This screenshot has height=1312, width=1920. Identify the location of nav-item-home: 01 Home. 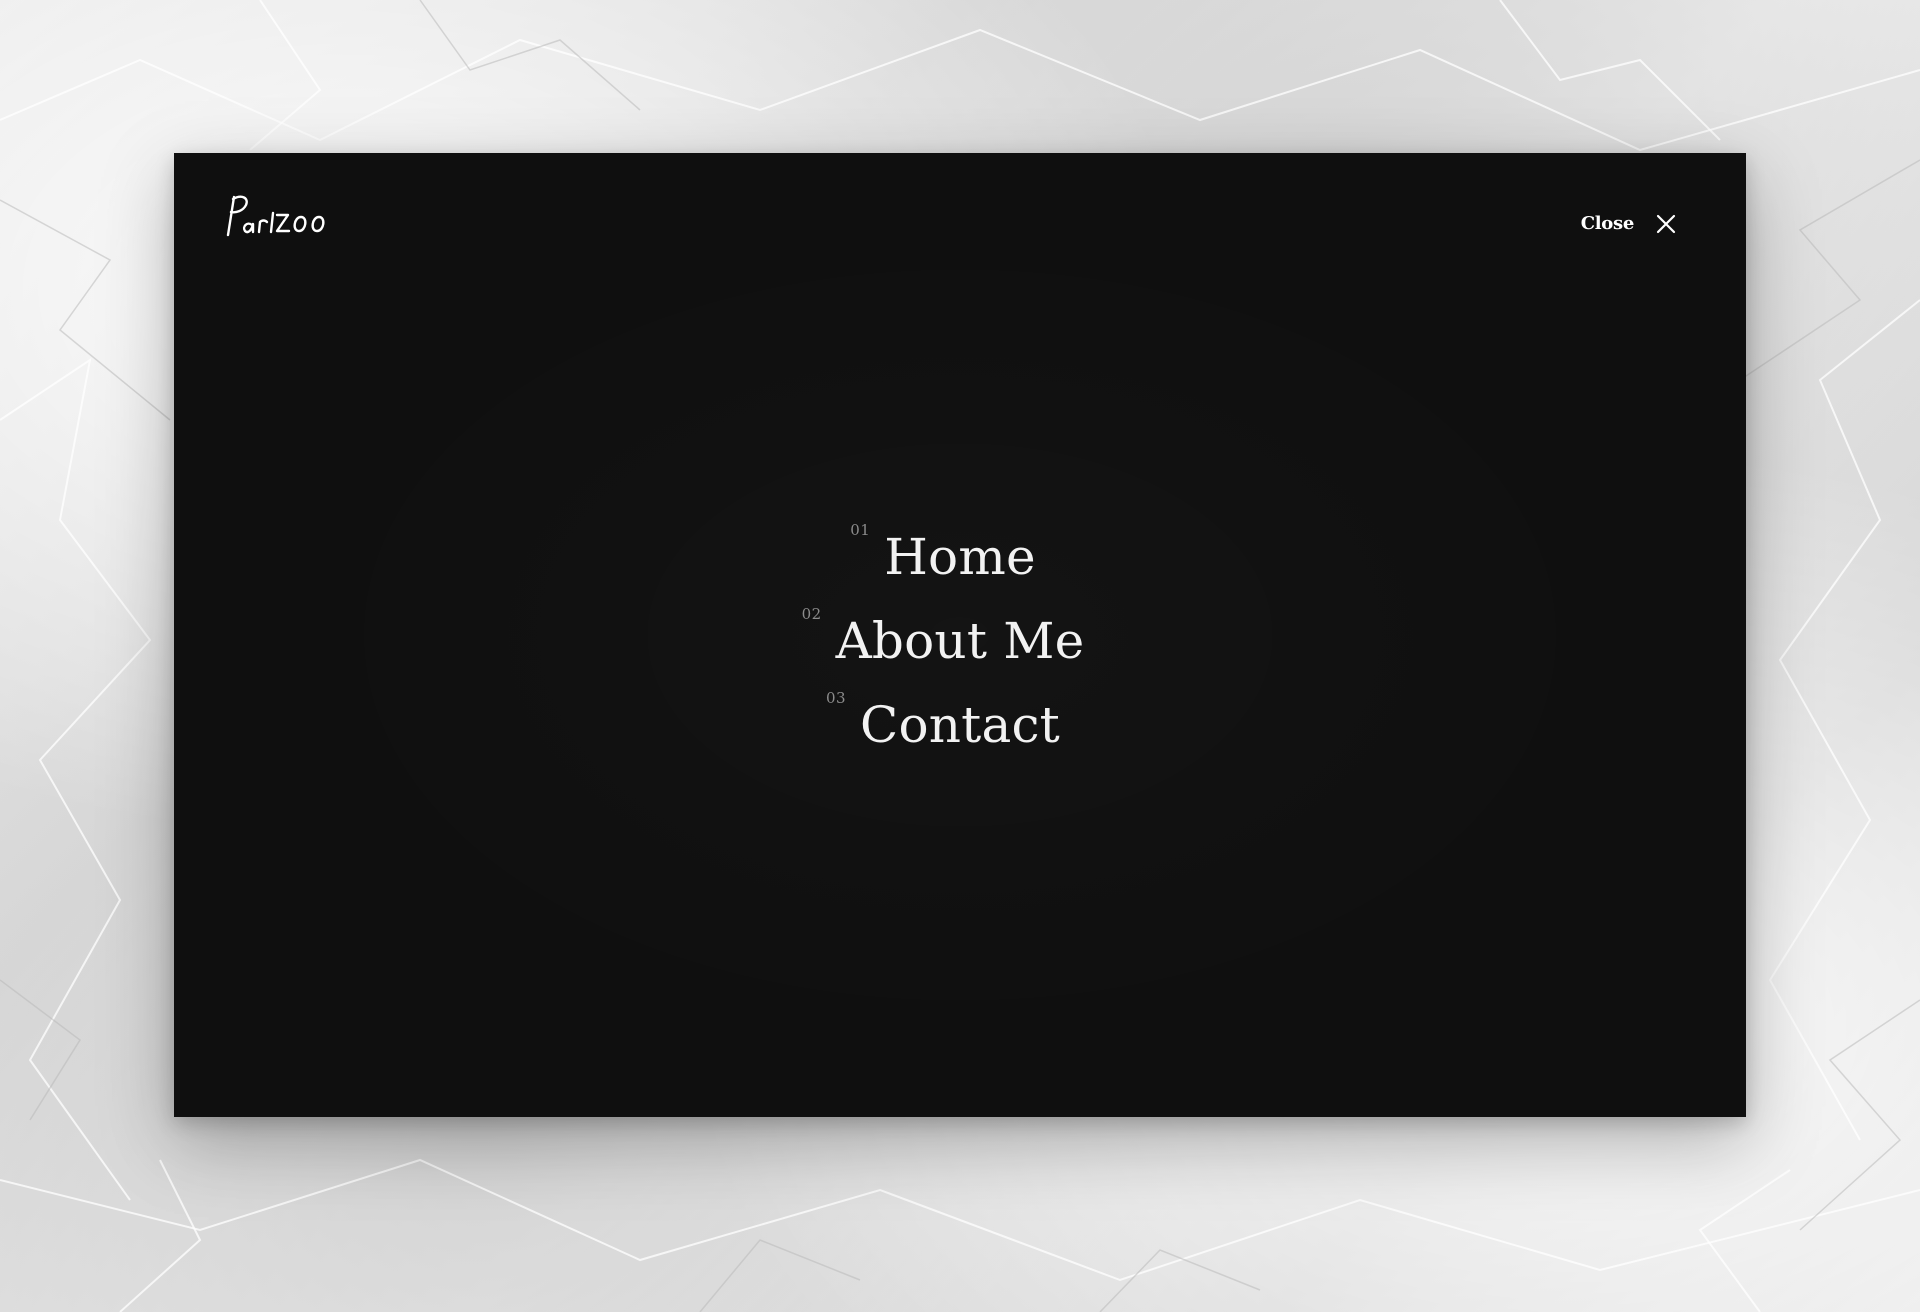
(943, 557).